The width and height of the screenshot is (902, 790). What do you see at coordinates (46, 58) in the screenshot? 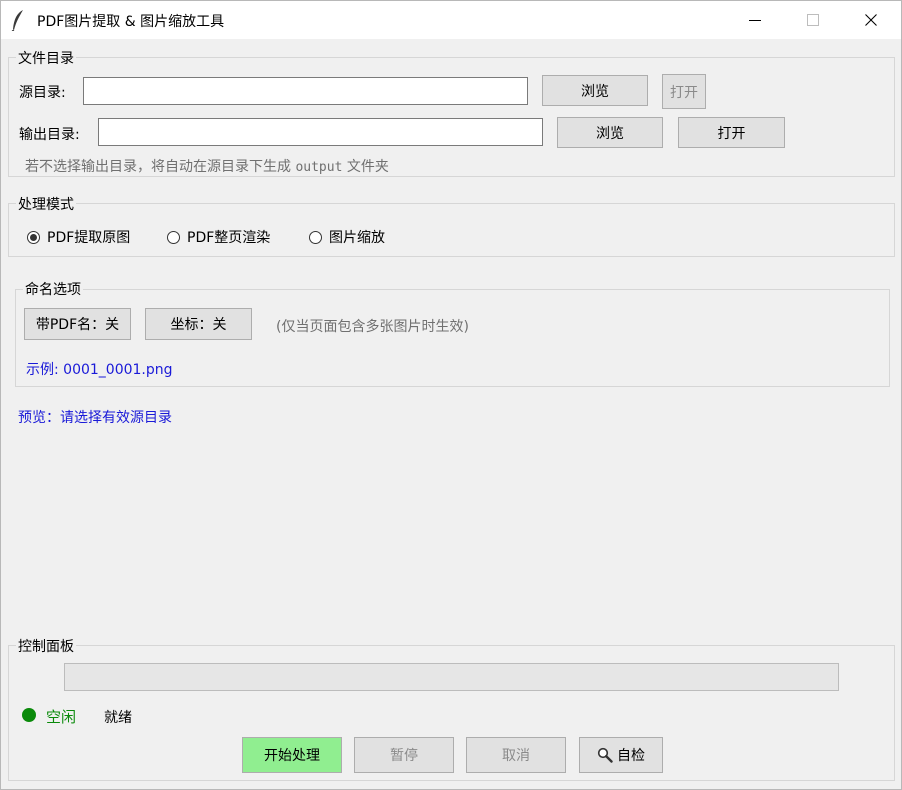
I see `file-directory-title: 文件目录` at bounding box center [46, 58].